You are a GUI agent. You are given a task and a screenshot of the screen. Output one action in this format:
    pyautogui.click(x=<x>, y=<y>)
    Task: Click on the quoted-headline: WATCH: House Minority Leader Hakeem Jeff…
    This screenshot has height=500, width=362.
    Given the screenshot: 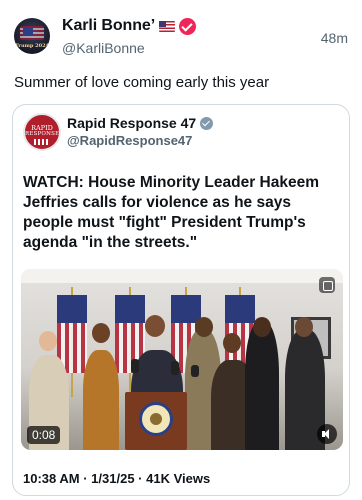 What is the action you would take?
    pyautogui.click(x=171, y=212)
    